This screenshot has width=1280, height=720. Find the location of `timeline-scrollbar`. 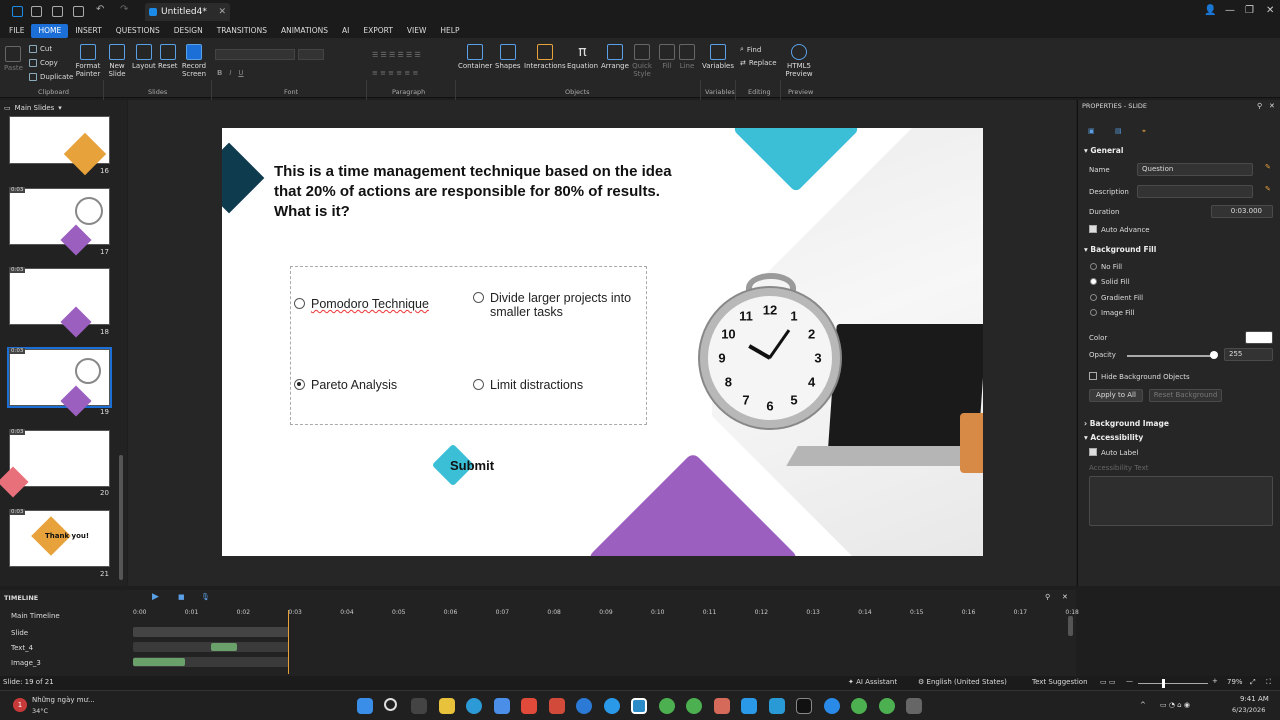

timeline-scrollbar is located at coordinates (1070, 626).